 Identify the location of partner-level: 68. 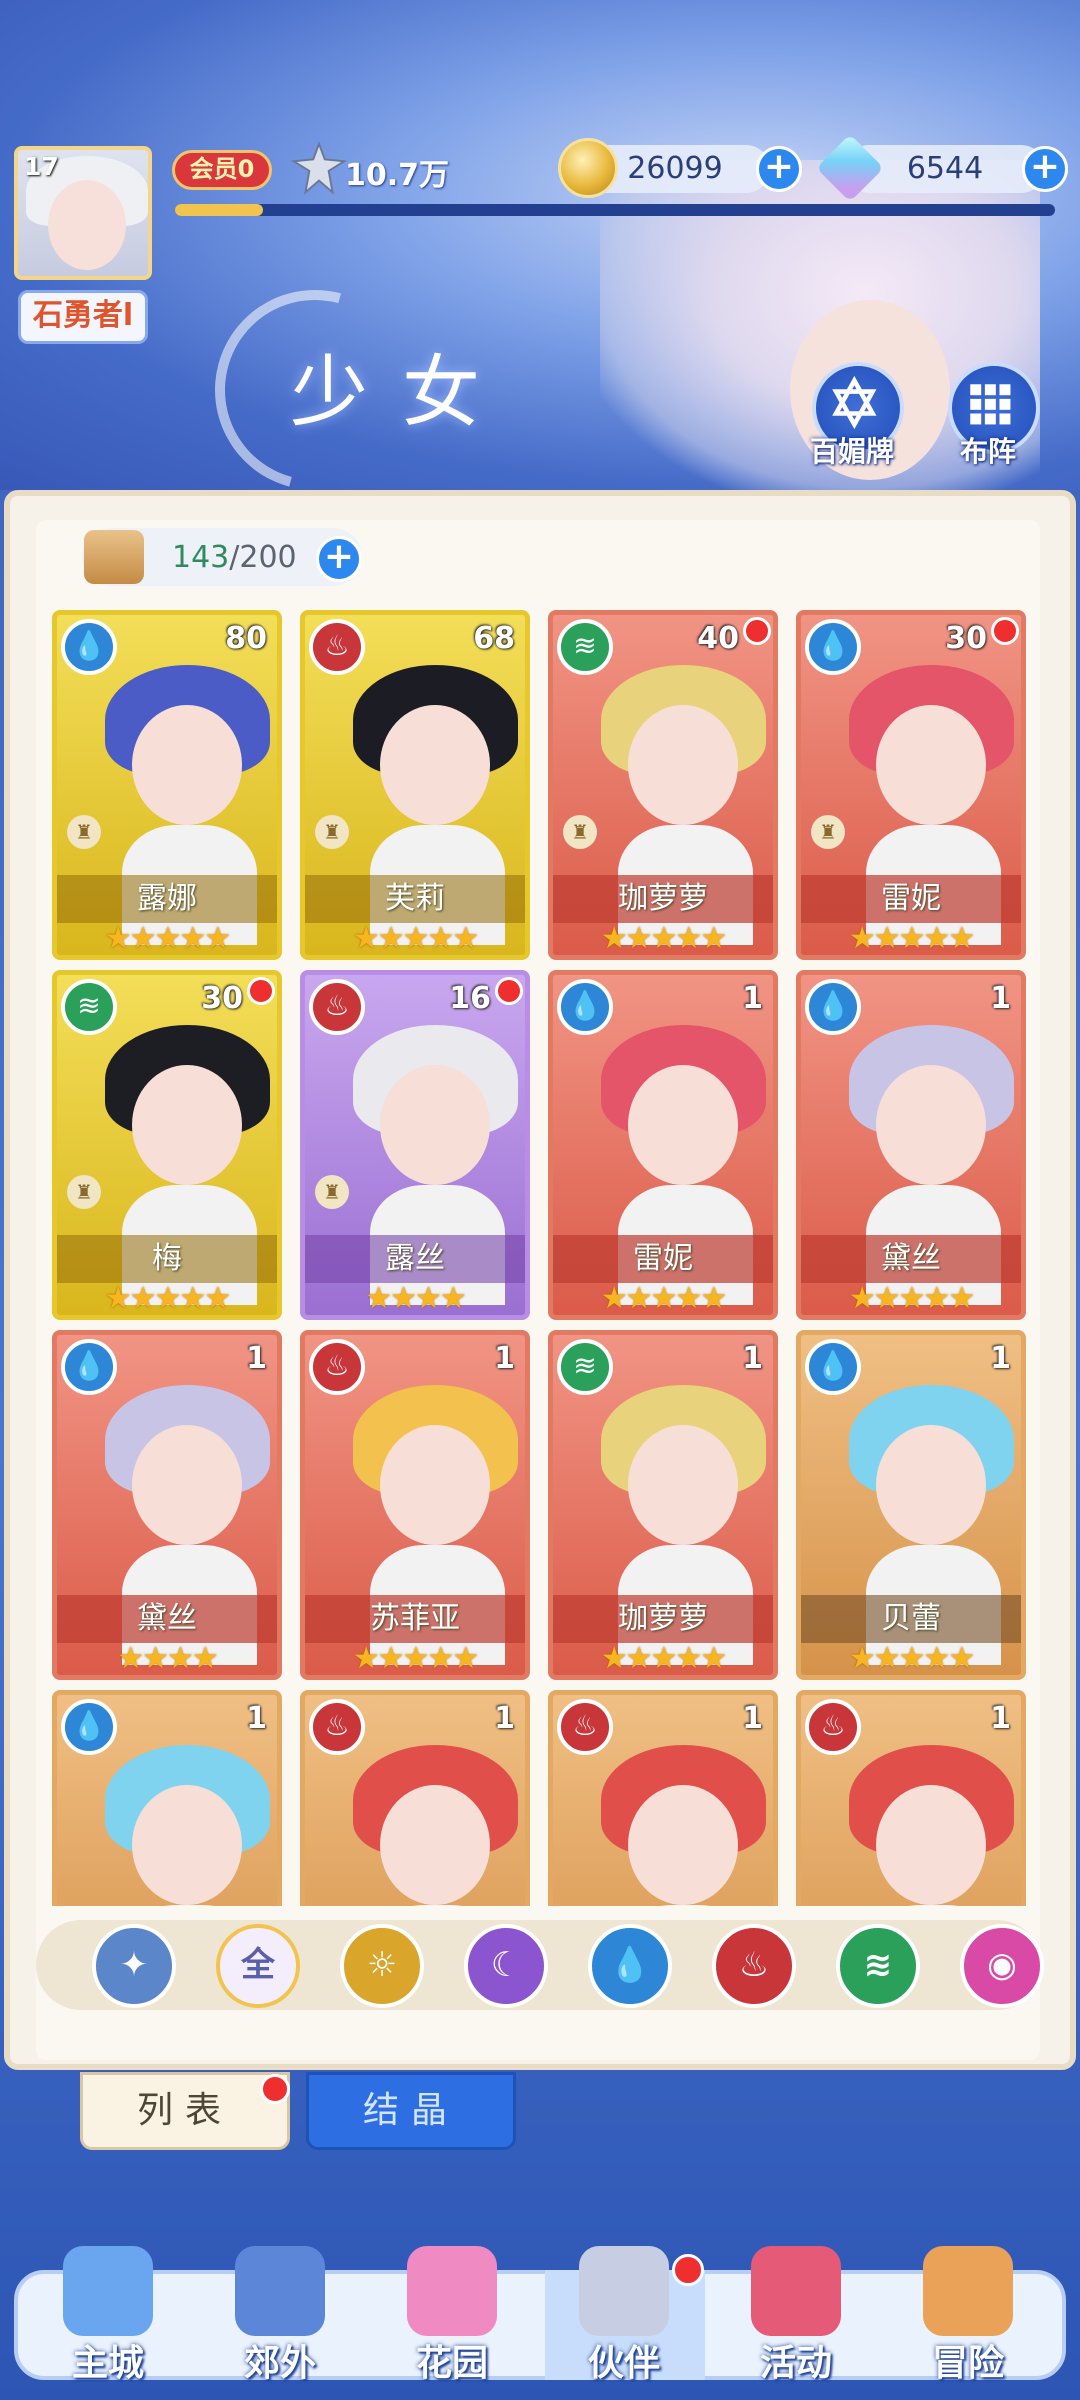
(494, 638).